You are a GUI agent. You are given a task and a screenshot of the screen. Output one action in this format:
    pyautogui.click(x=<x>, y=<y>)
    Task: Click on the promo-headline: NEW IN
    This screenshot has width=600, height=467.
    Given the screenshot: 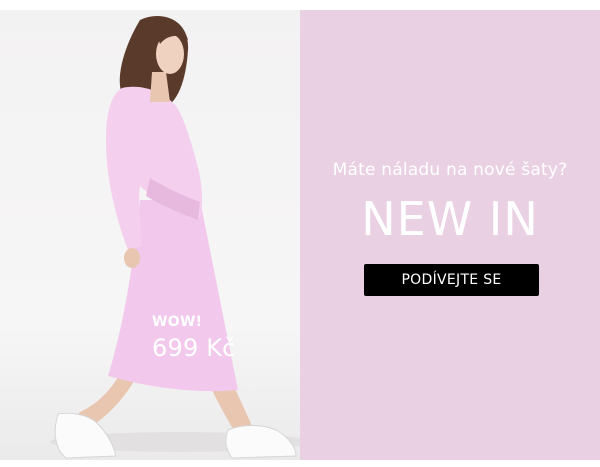 What is the action you would take?
    pyautogui.click(x=450, y=219)
    